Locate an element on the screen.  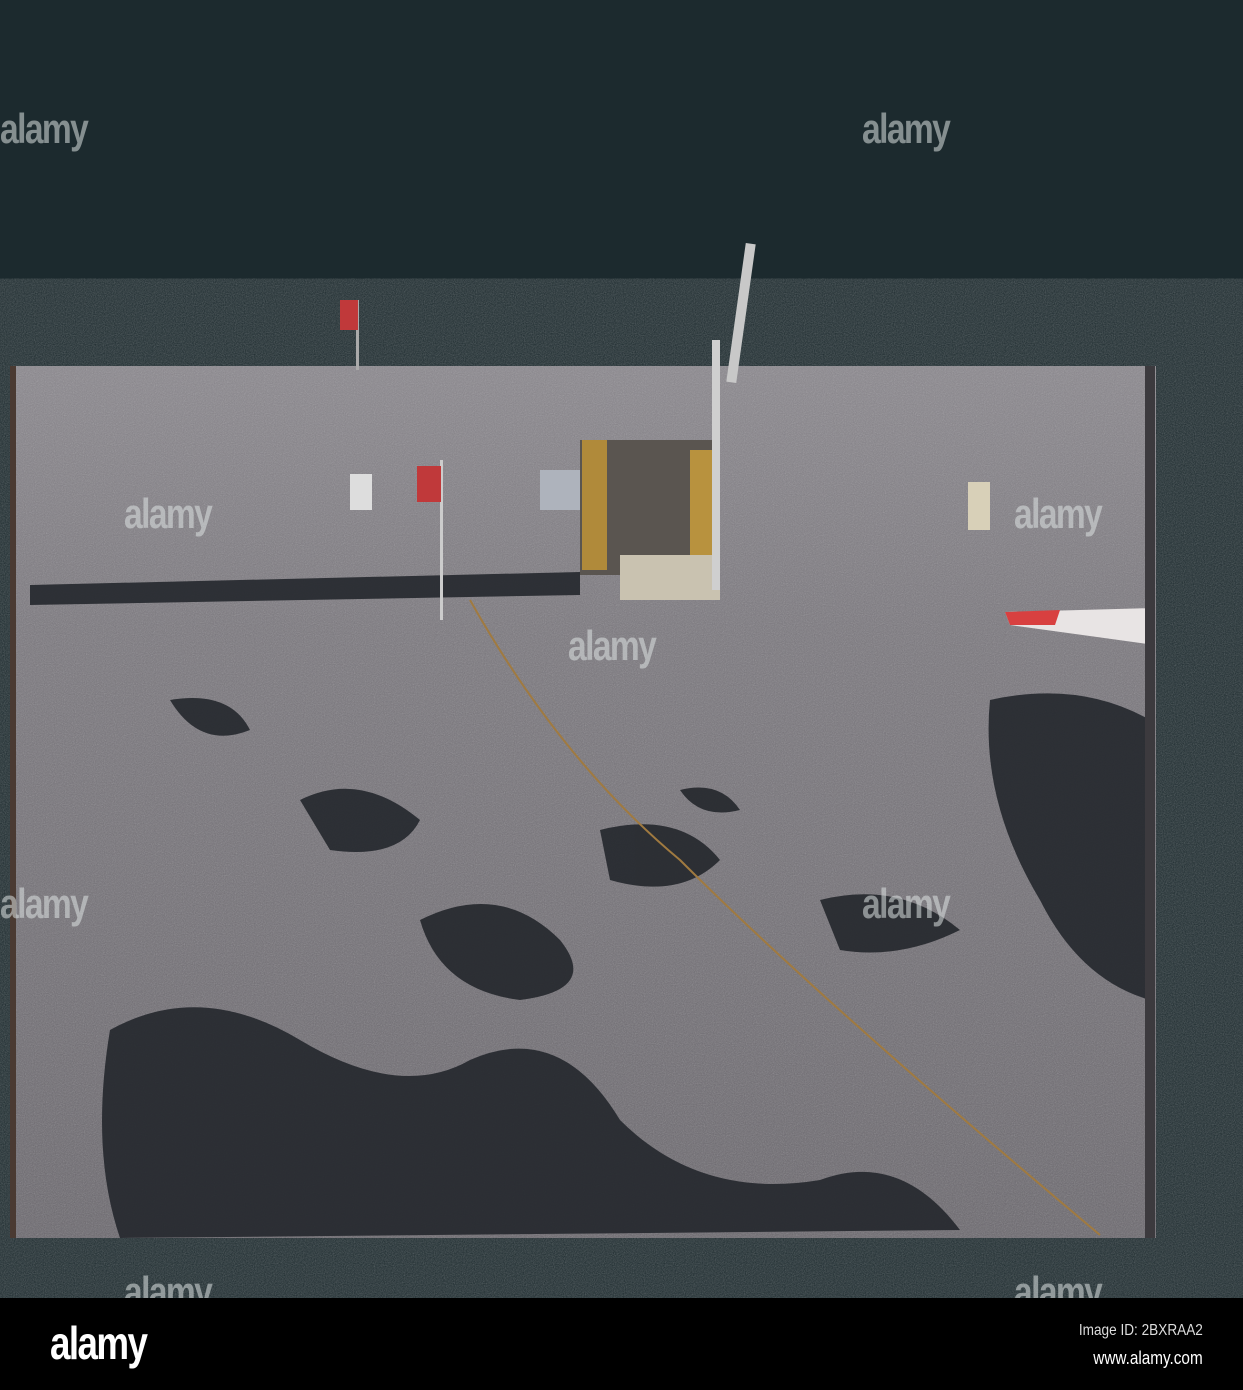
site-url: www.alamy.com is located at coordinates (1148, 1358).